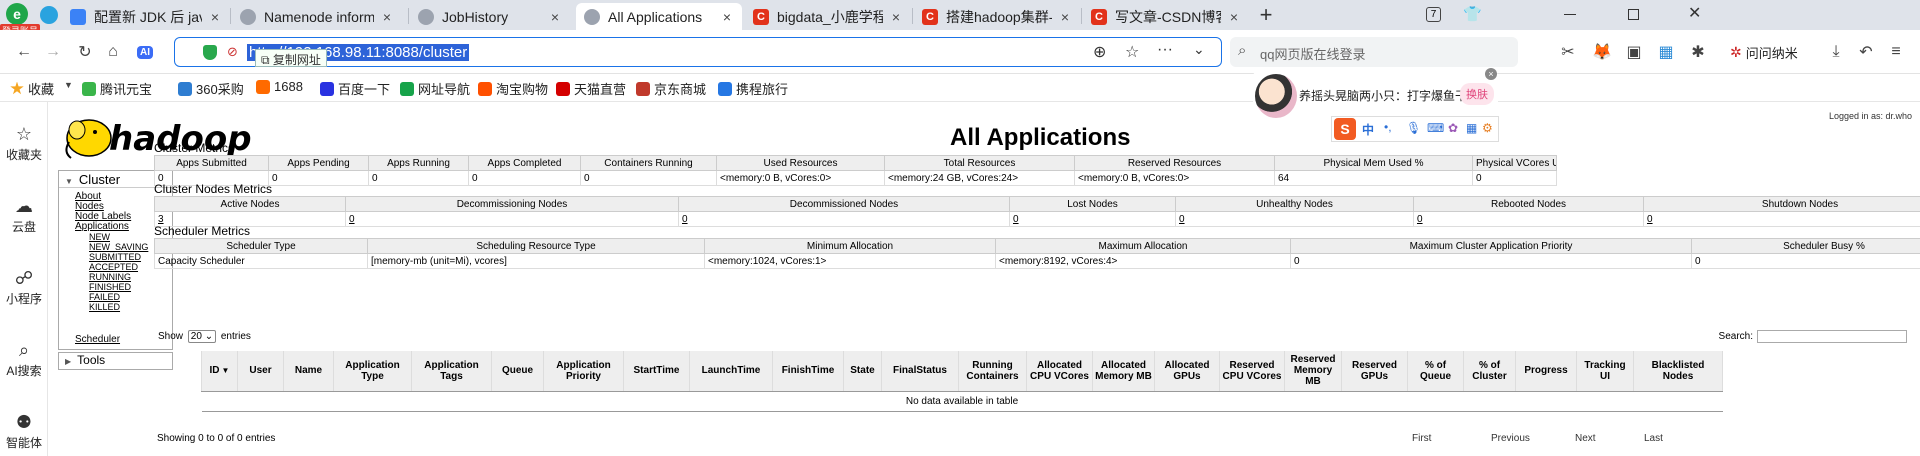 This screenshot has width=1920, height=456. I want to click on punctuation-icon: •,, so click(1388, 127).